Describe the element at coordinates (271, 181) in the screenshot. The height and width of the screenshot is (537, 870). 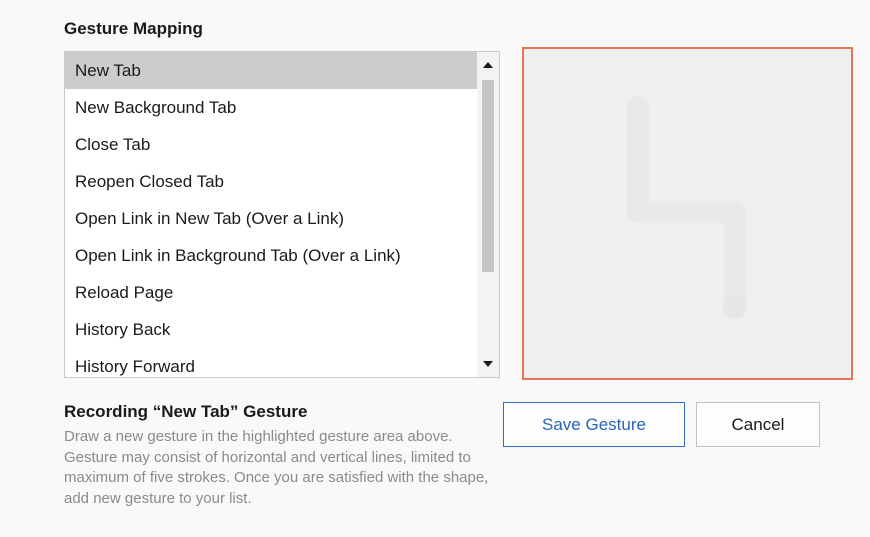
I see `list-item-reopen-closed-tab: Reopen Closed Tab` at that location.